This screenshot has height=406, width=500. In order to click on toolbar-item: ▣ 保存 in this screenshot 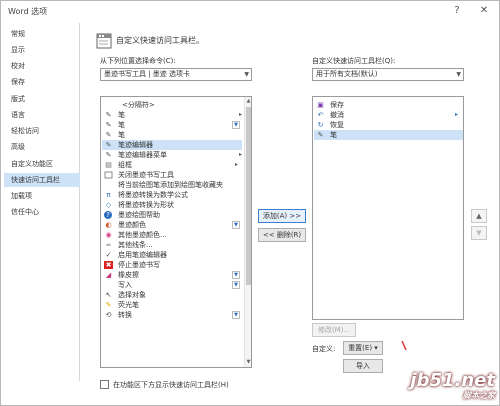, I will do `click(388, 105)`.